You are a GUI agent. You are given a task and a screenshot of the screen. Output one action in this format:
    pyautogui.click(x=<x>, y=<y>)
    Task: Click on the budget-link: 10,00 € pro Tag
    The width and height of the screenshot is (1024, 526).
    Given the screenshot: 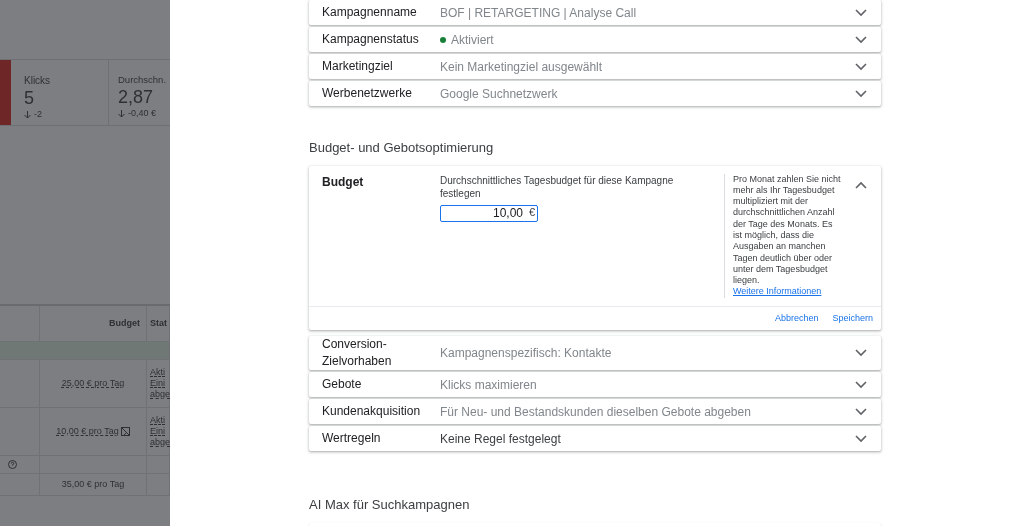 What is the action you would take?
    pyautogui.click(x=87, y=431)
    